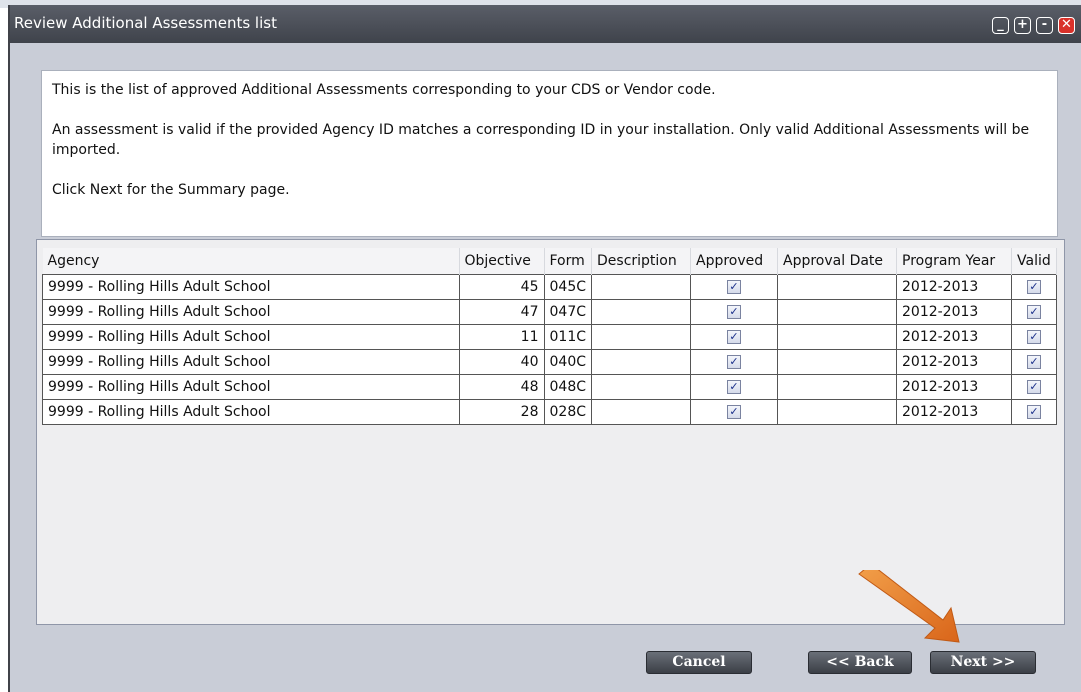  What do you see at coordinates (567, 387) in the screenshot?
I see `form-cell: 048C` at bounding box center [567, 387].